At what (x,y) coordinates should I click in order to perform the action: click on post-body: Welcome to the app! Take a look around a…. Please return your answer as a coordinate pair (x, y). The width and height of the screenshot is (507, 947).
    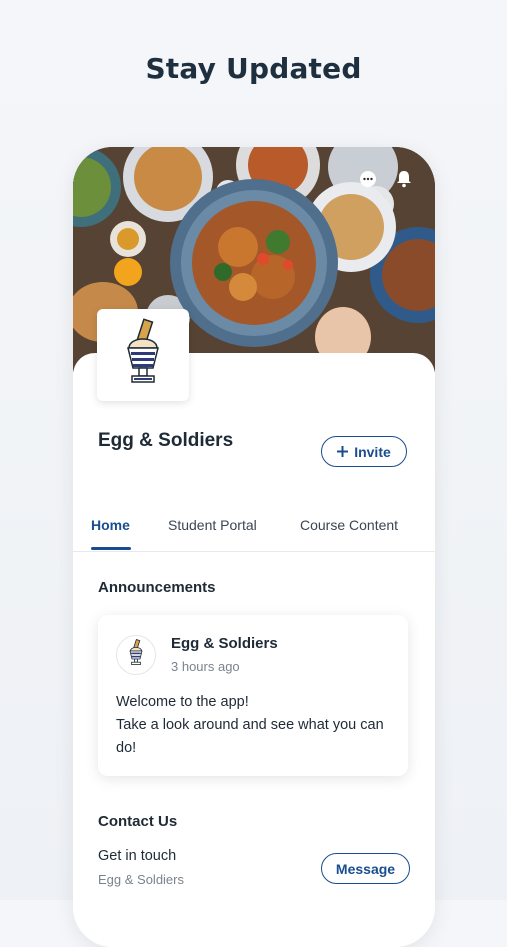
    Looking at the image, I should click on (256, 725).